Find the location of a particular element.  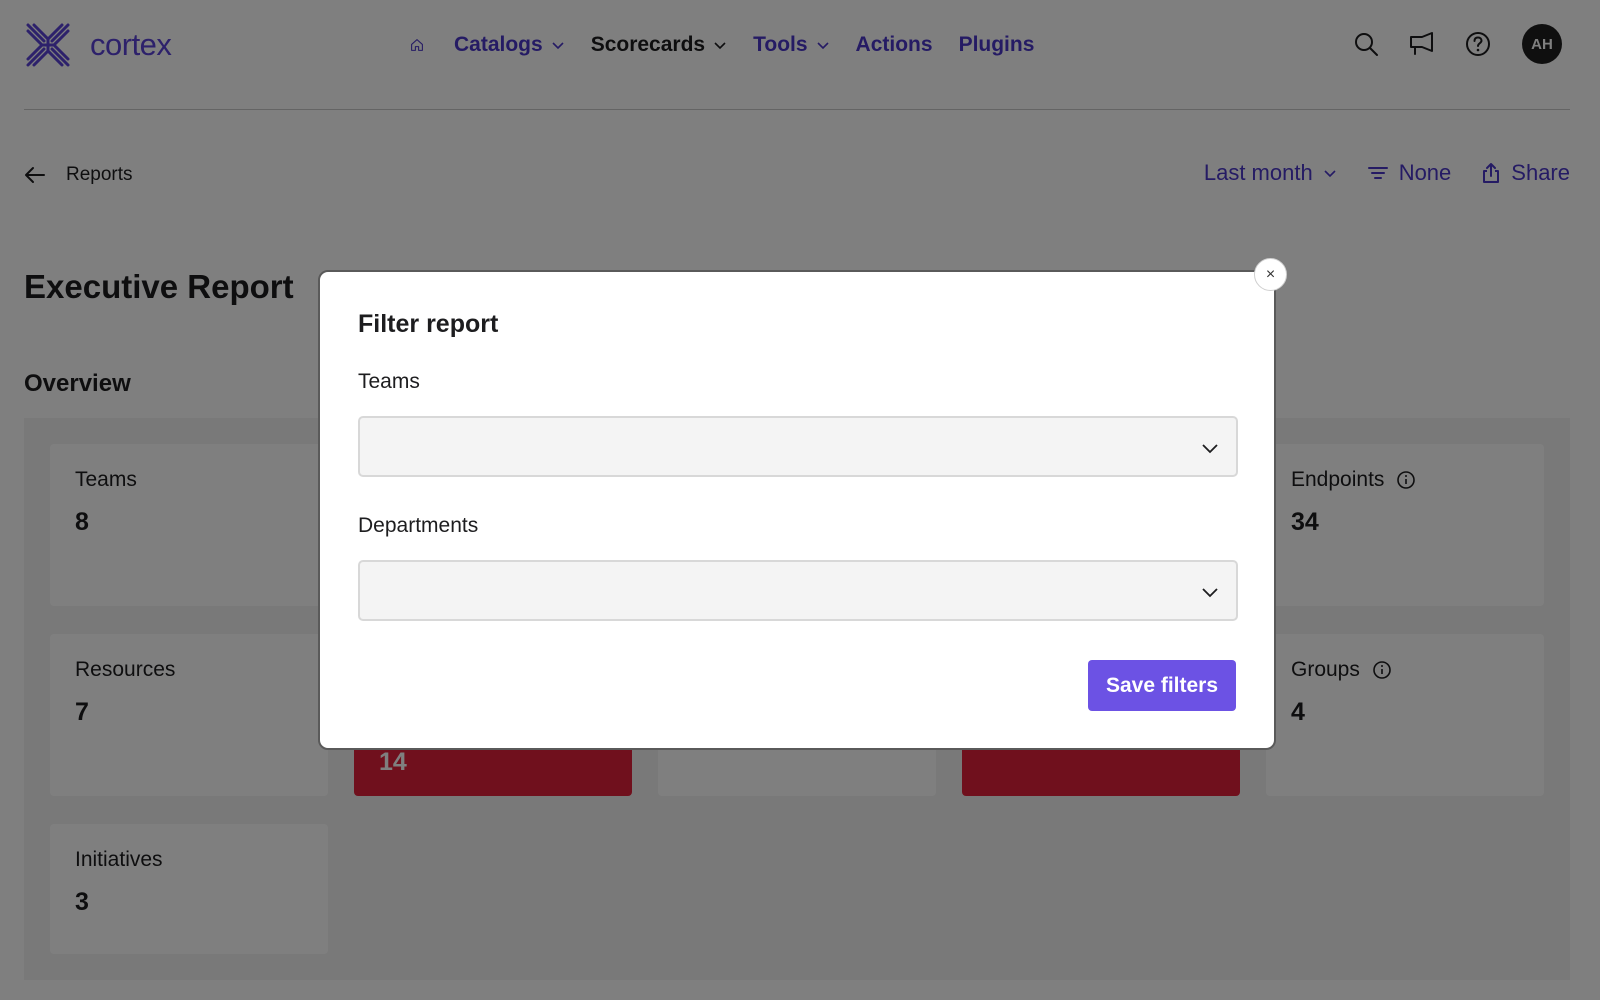

save-filters-button: Save filters is located at coordinates (1162, 685).